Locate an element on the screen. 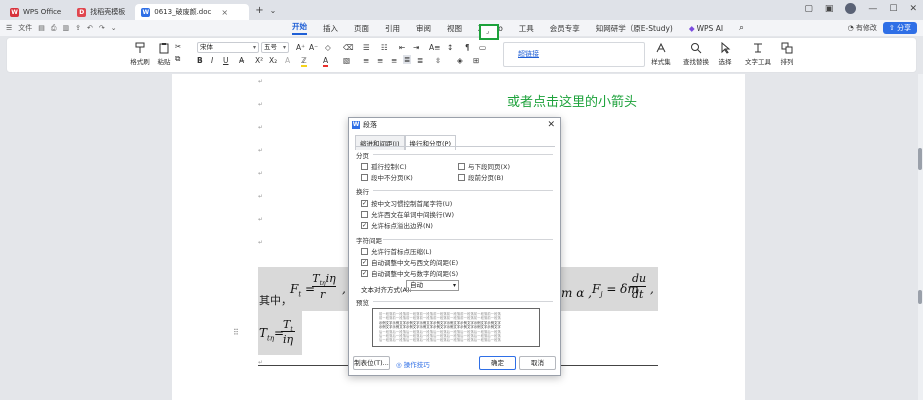  avatar is located at coordinates (851, 8).